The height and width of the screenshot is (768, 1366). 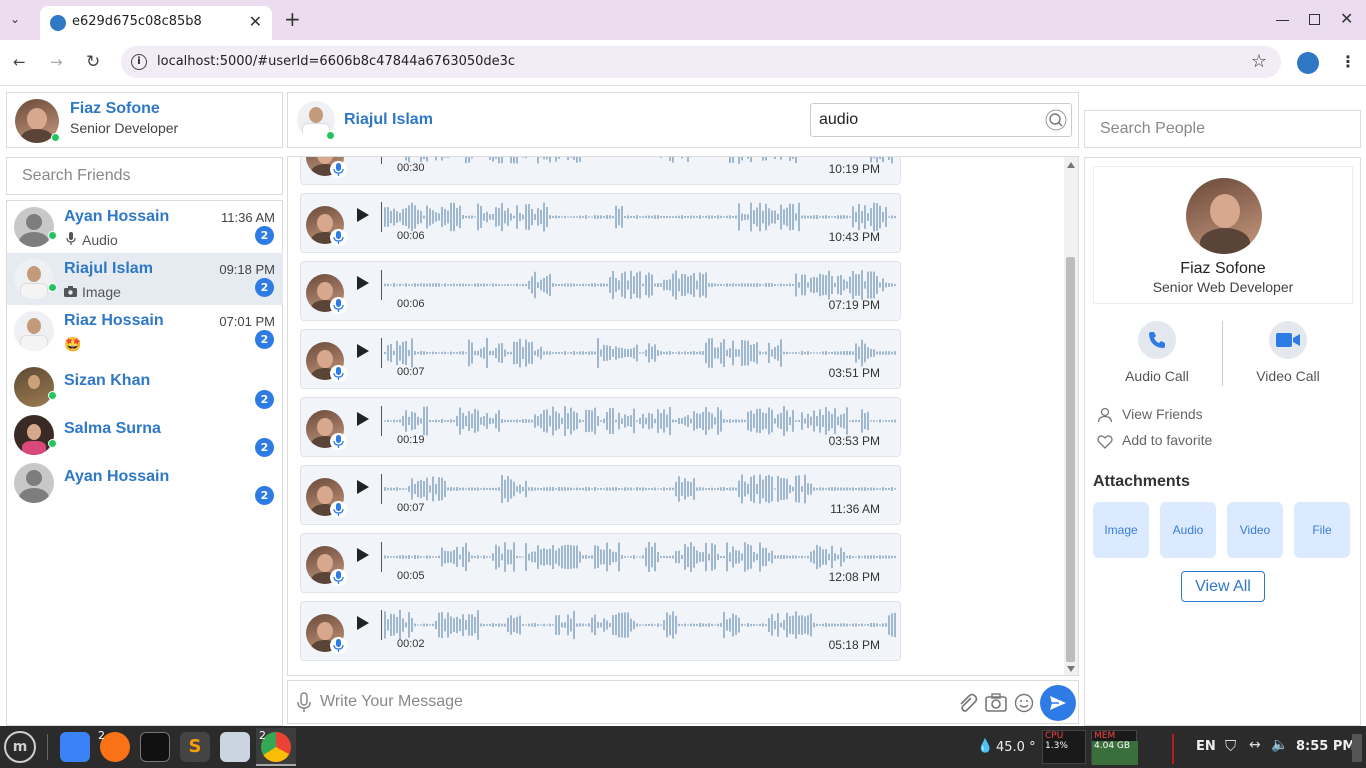 I want to click on friend-item-selected: Riajul Islam 09:18 PM Image 2, so click(x=145, y=279).